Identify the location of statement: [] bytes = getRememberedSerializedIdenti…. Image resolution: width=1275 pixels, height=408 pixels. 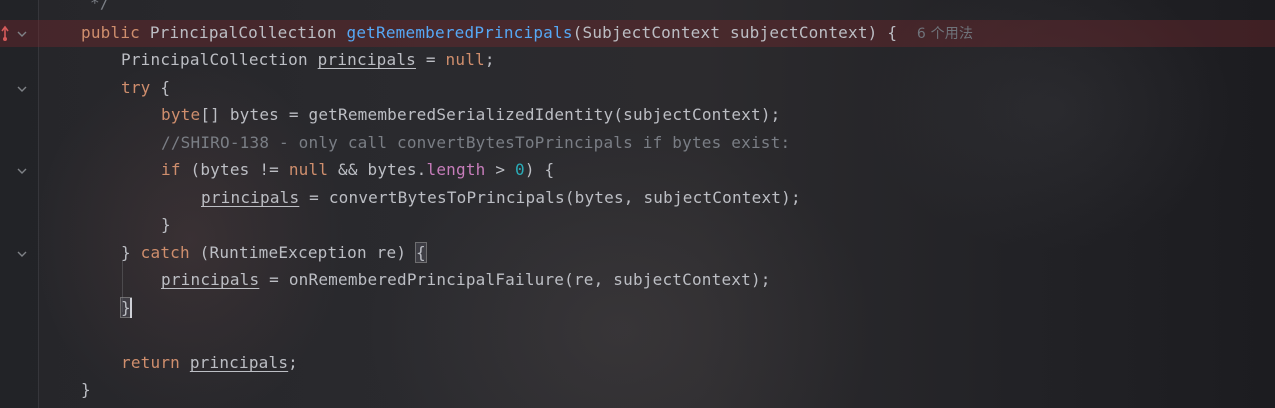
(490, 114).